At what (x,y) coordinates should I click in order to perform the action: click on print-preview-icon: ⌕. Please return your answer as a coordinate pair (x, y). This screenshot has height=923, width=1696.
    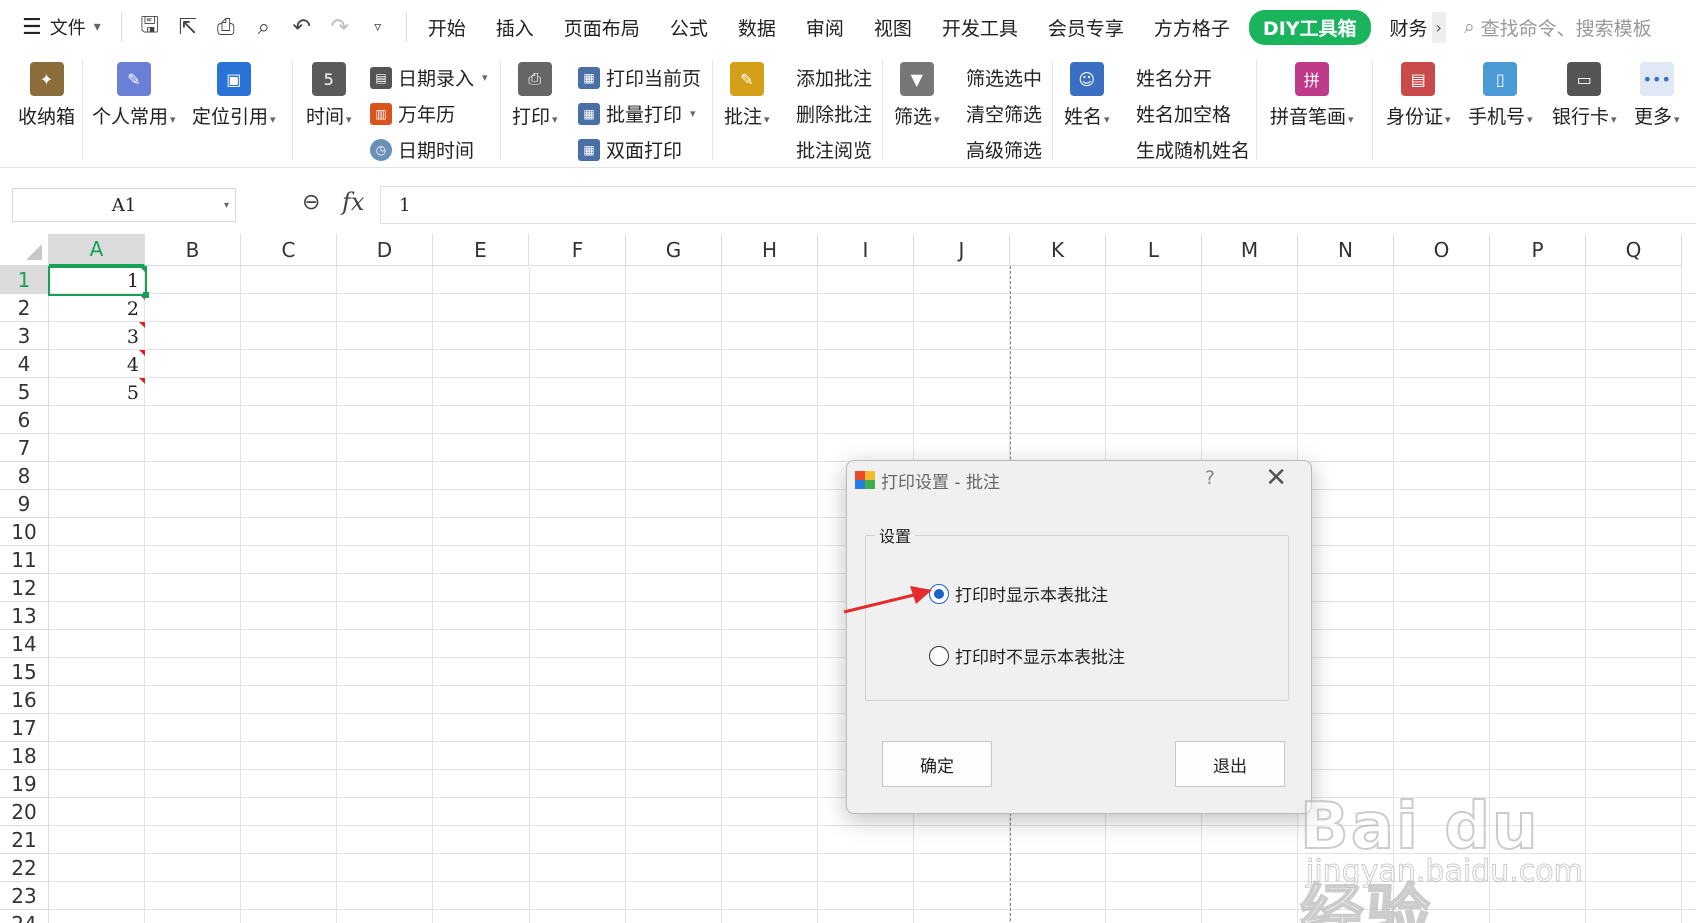
    Looking at the image, I should click on (264, 27).